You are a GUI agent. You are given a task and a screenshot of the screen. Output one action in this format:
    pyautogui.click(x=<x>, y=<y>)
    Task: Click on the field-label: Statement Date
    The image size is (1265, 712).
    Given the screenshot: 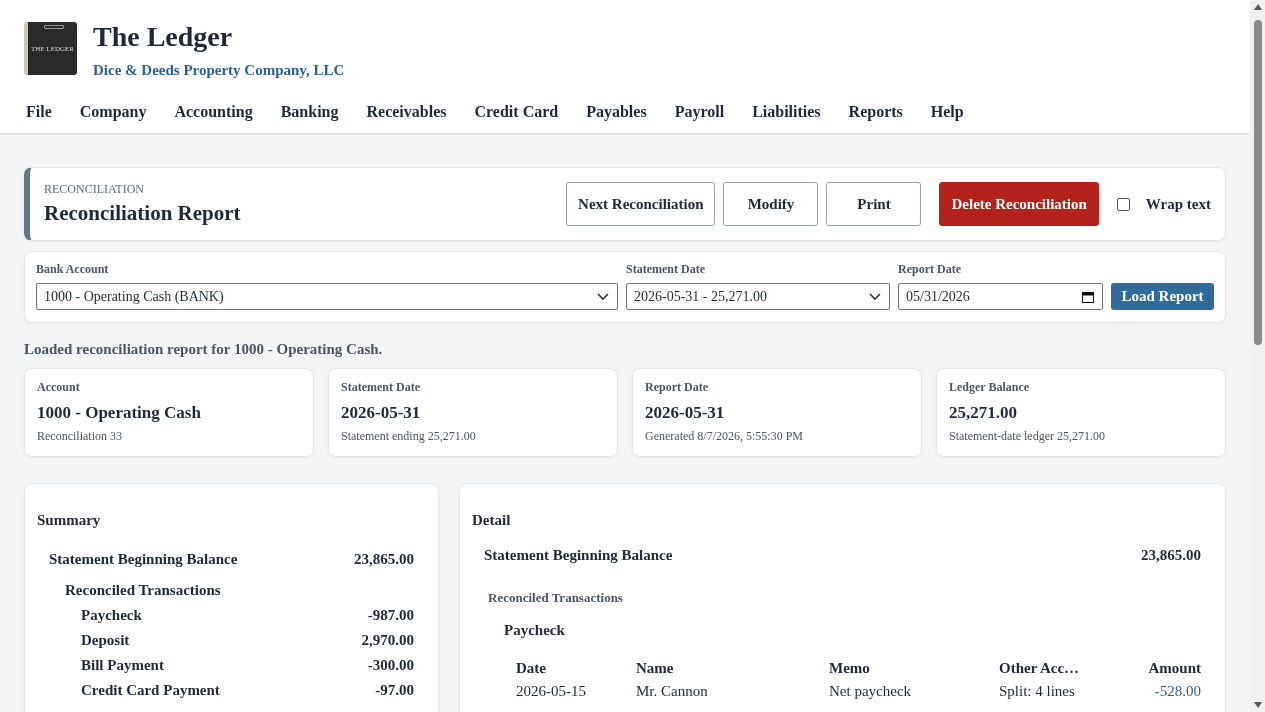 What is the action you would take?
    pyautogui.click(x=666, y=269)
    